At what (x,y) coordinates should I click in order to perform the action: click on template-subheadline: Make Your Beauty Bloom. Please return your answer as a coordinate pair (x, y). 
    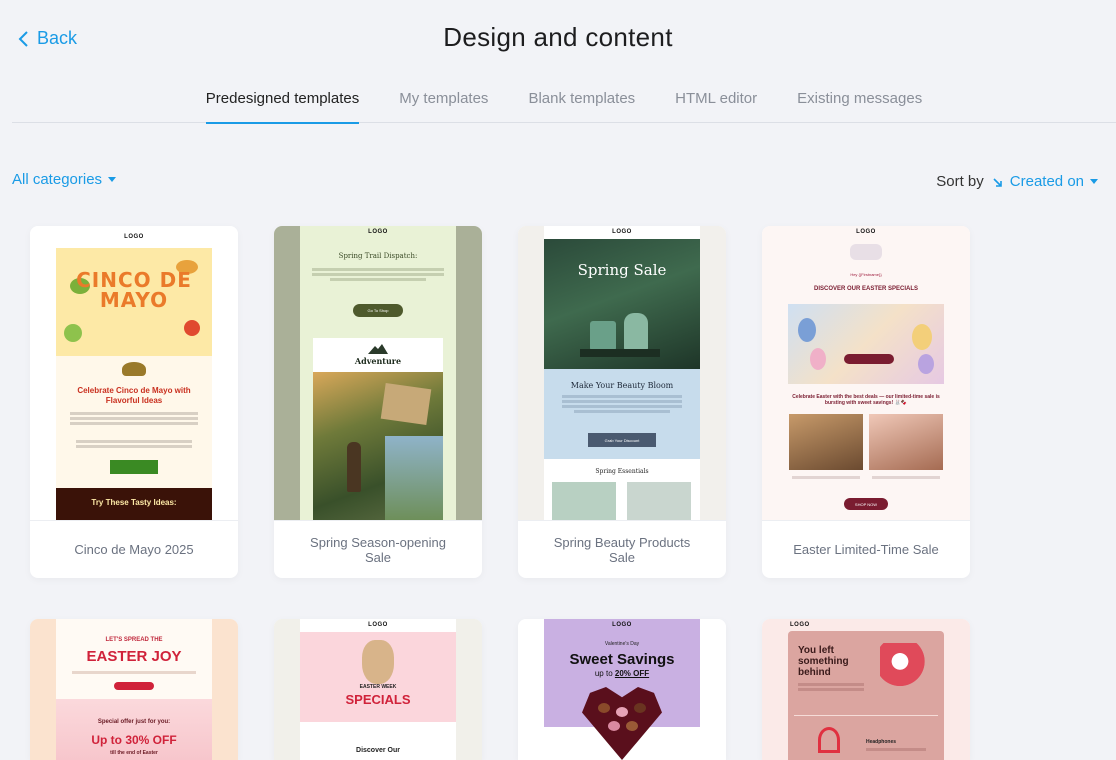
    Looking at the image, I should click on (622, 385).